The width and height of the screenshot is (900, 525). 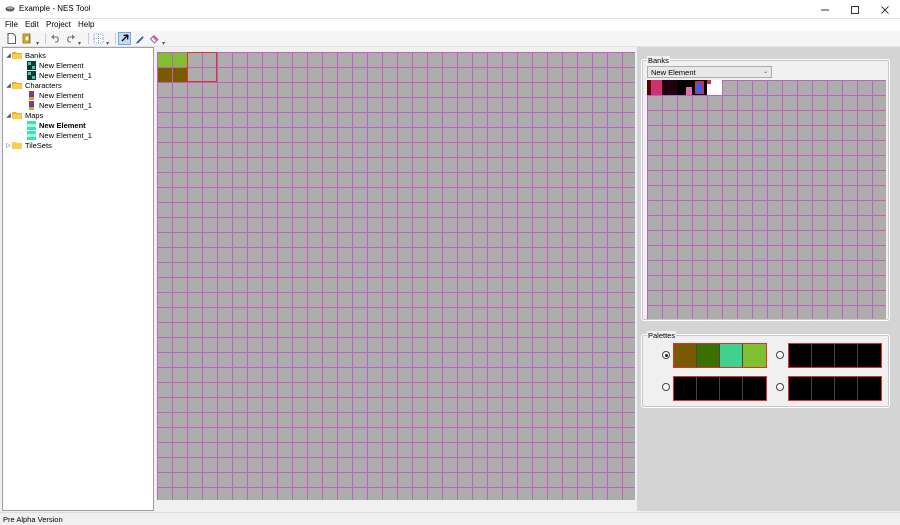 I want to click on tree-item-bank-1: New Element, so click(x=55, y=65).